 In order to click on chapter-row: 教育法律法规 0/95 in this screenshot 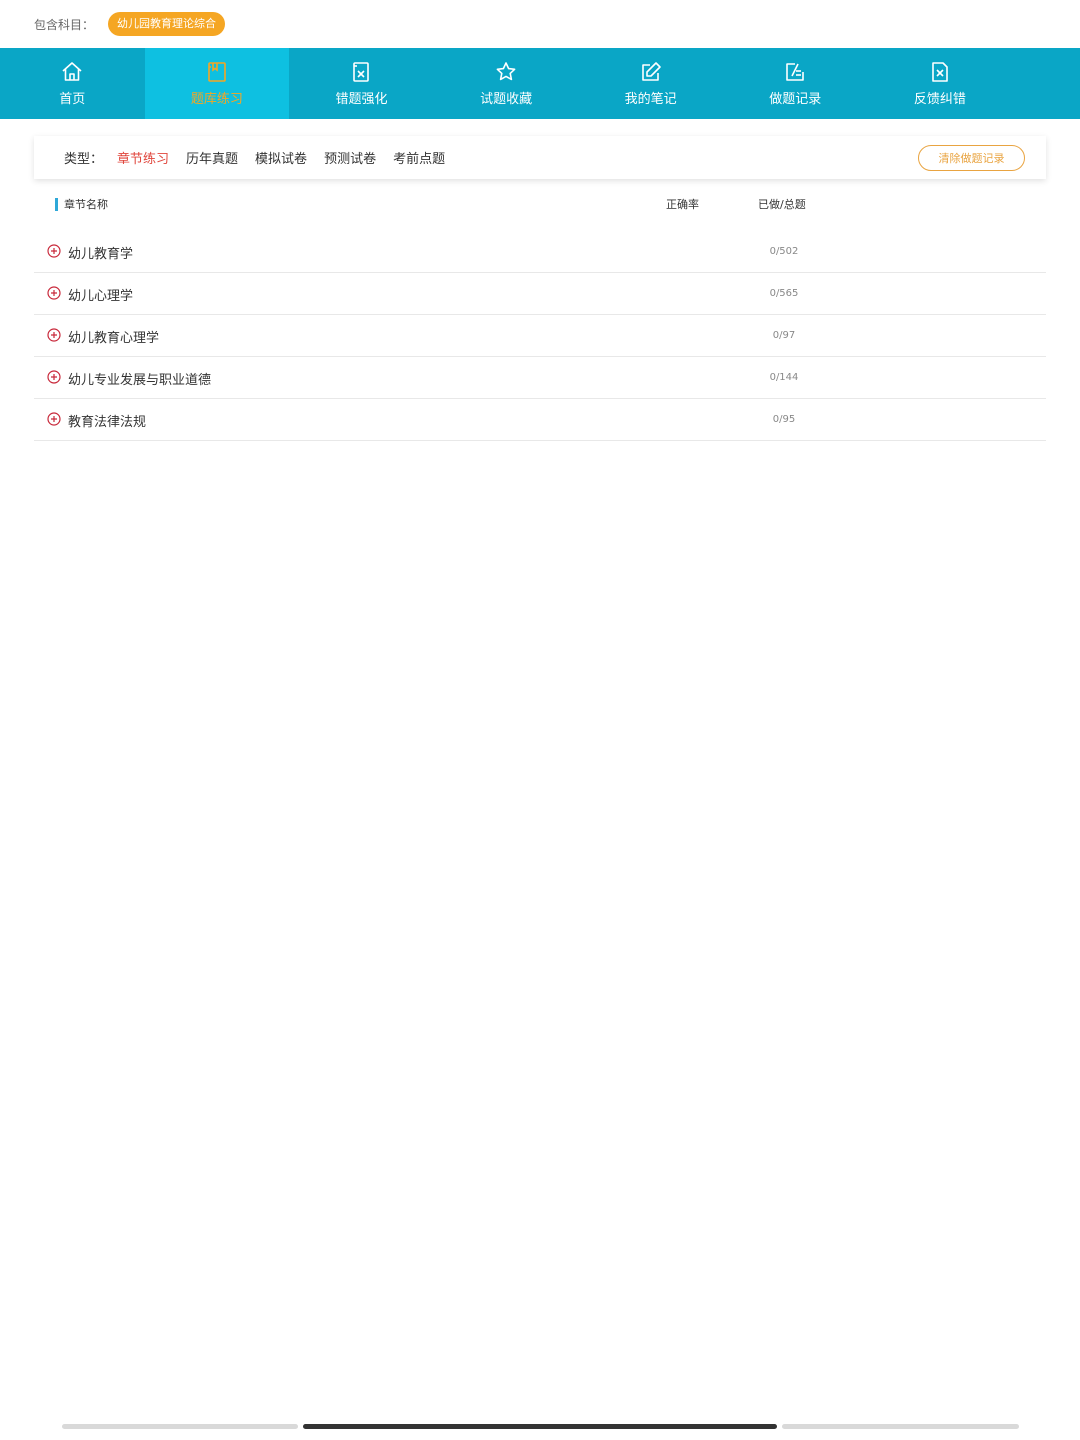, I will do `click(540, 420)`.